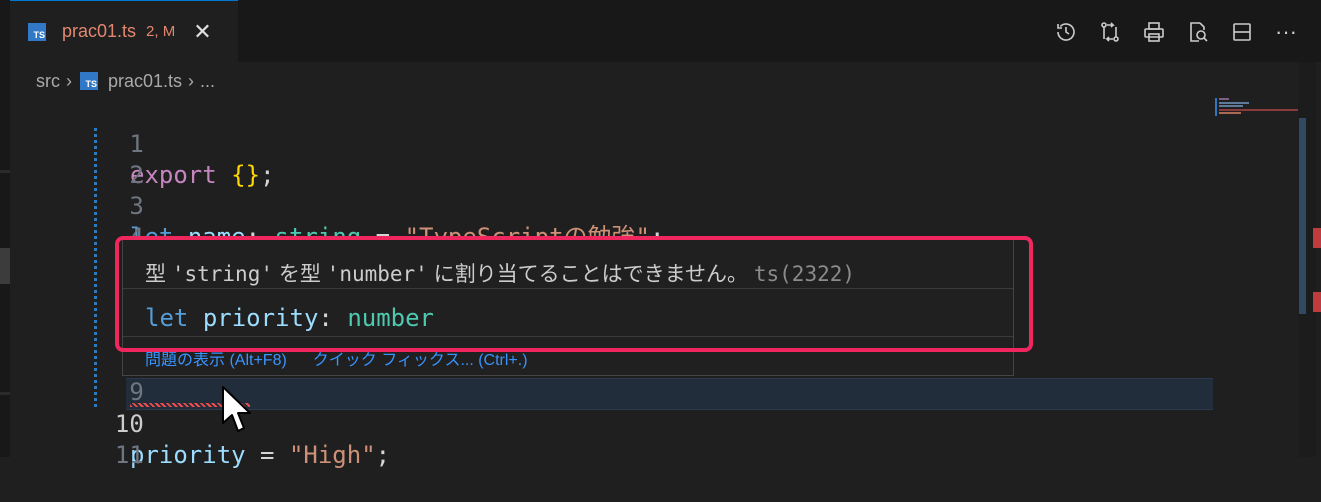  What do you see at coordinates (236, 409) in the screenshot?
I see `mouse-pointer-icon` at bounding box center [236, 409].